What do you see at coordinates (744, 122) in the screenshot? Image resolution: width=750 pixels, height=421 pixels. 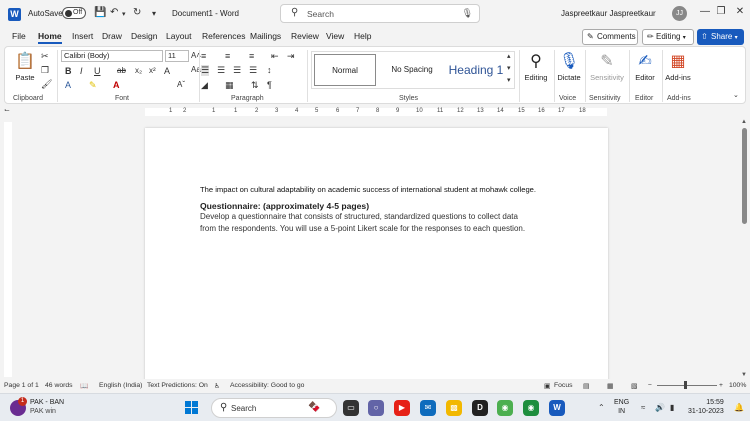 I see `scroll-up-icon: ▲` at bounding box center [744, 122].